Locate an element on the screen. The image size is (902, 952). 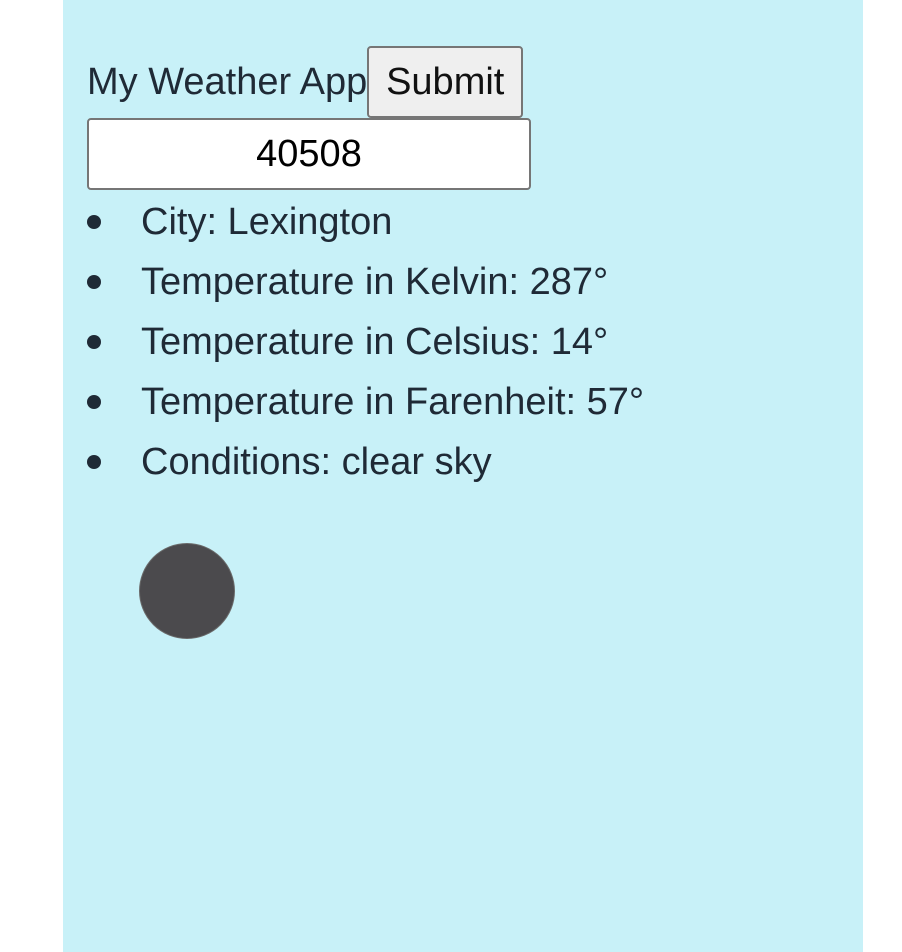
city-item: City: Lexington is located at coordinates (365, 222).